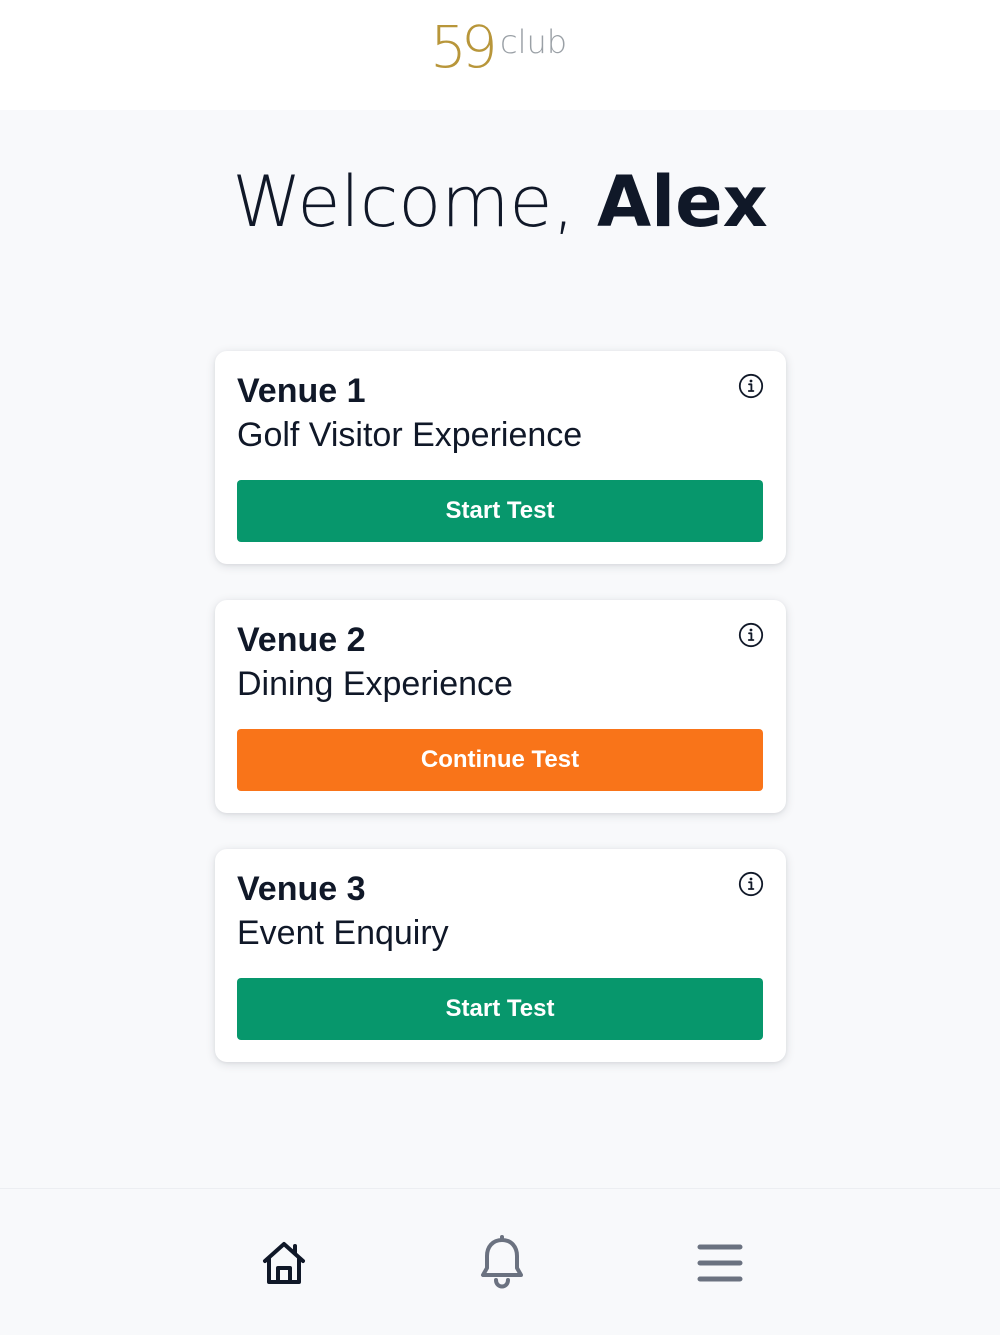 The width and height of the screenshot is (1000, 1335). I want to click on app-logo: 59 club, so click(502, 51).